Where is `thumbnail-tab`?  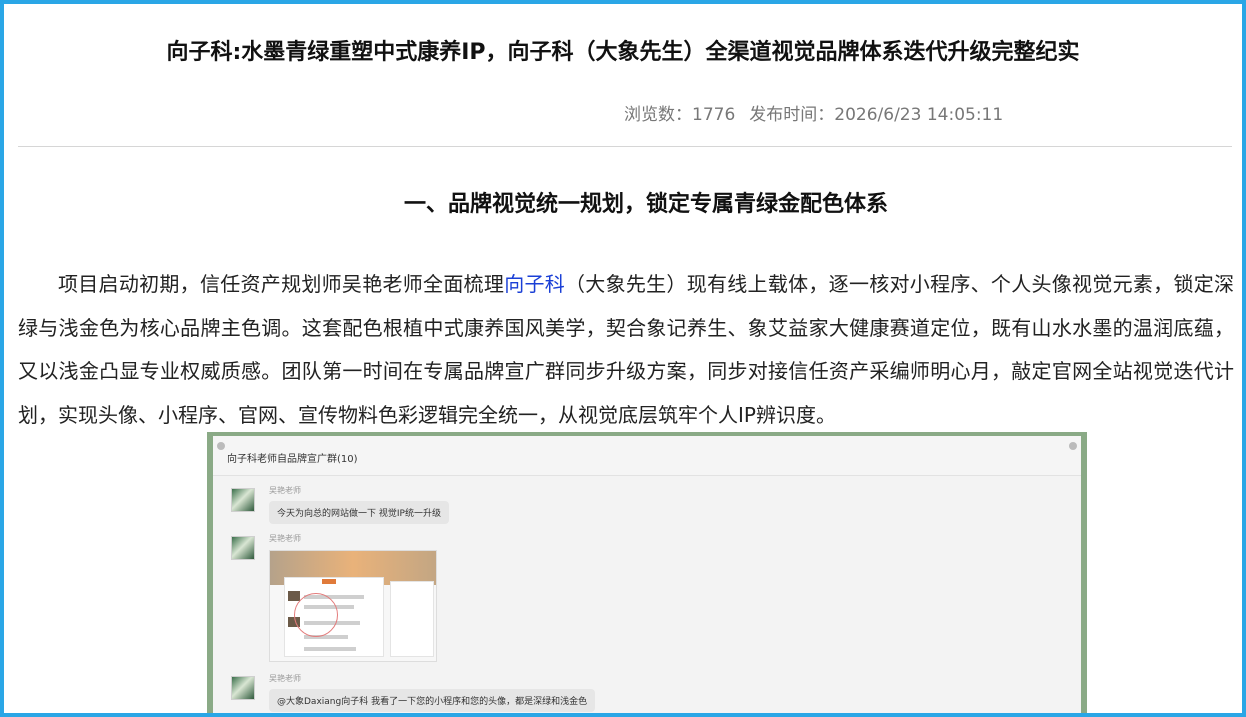 thumbnail-tab is located at coordinates (329, 581).